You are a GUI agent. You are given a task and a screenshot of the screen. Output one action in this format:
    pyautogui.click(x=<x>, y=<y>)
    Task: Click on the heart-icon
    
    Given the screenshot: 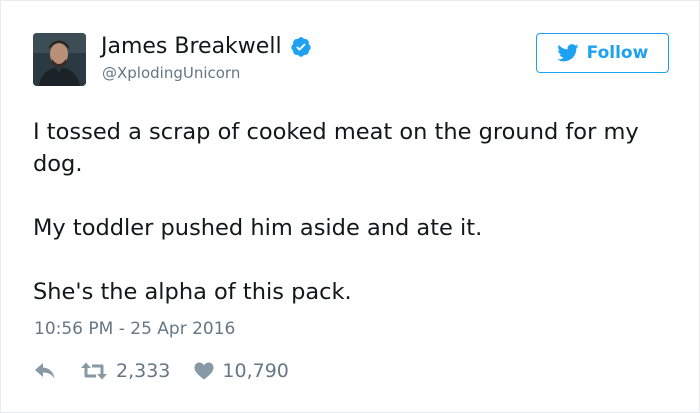 What is the action you would take?
    pyautogui.click(x=204, y=371)
    